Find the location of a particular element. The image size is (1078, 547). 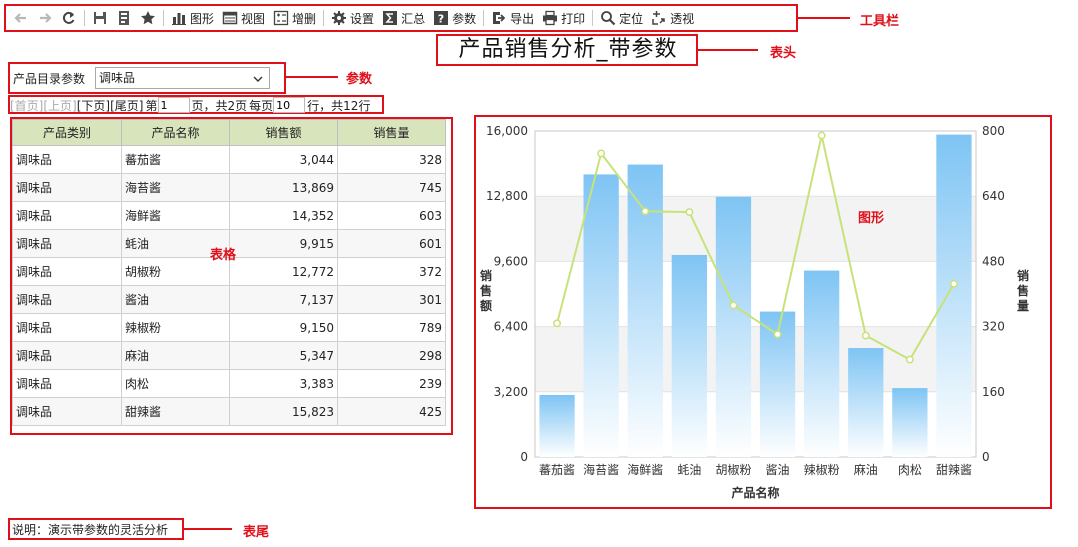

page-number-input is located at coordinates (173, 105).